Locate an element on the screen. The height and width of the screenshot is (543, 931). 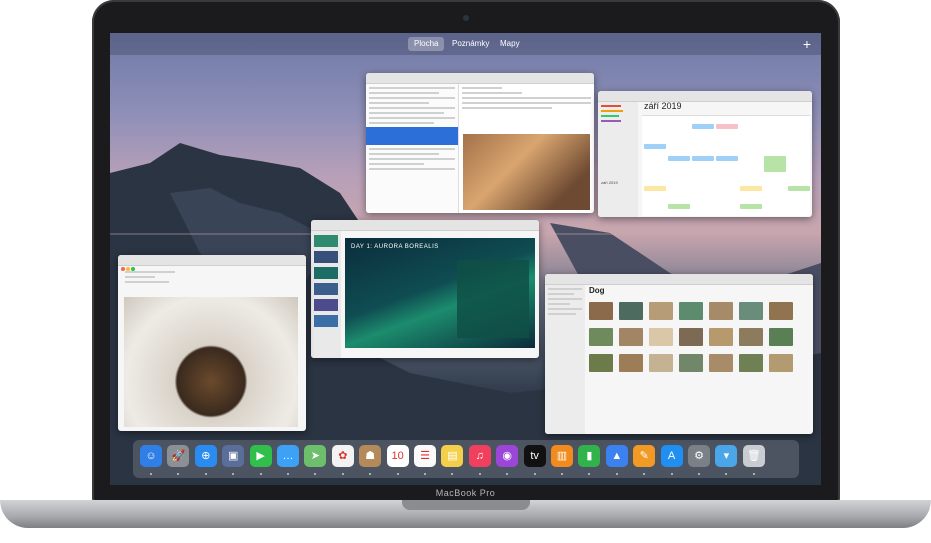
downloads-folder-icon: ▾ is located at coordinates (726, 456).